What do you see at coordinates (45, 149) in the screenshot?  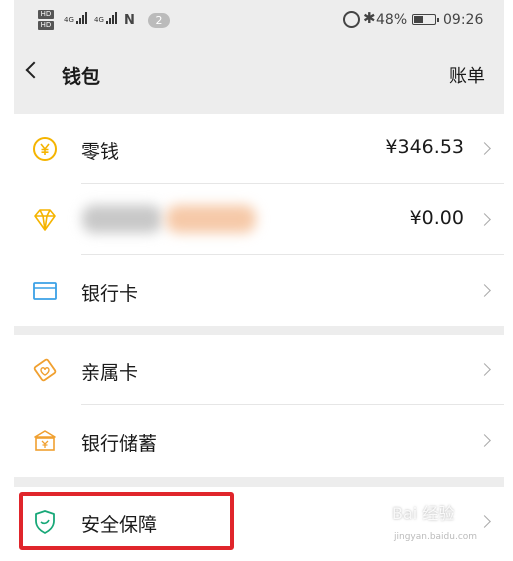 I see `yuan-coin-icon` at bounding box center [45, 149].